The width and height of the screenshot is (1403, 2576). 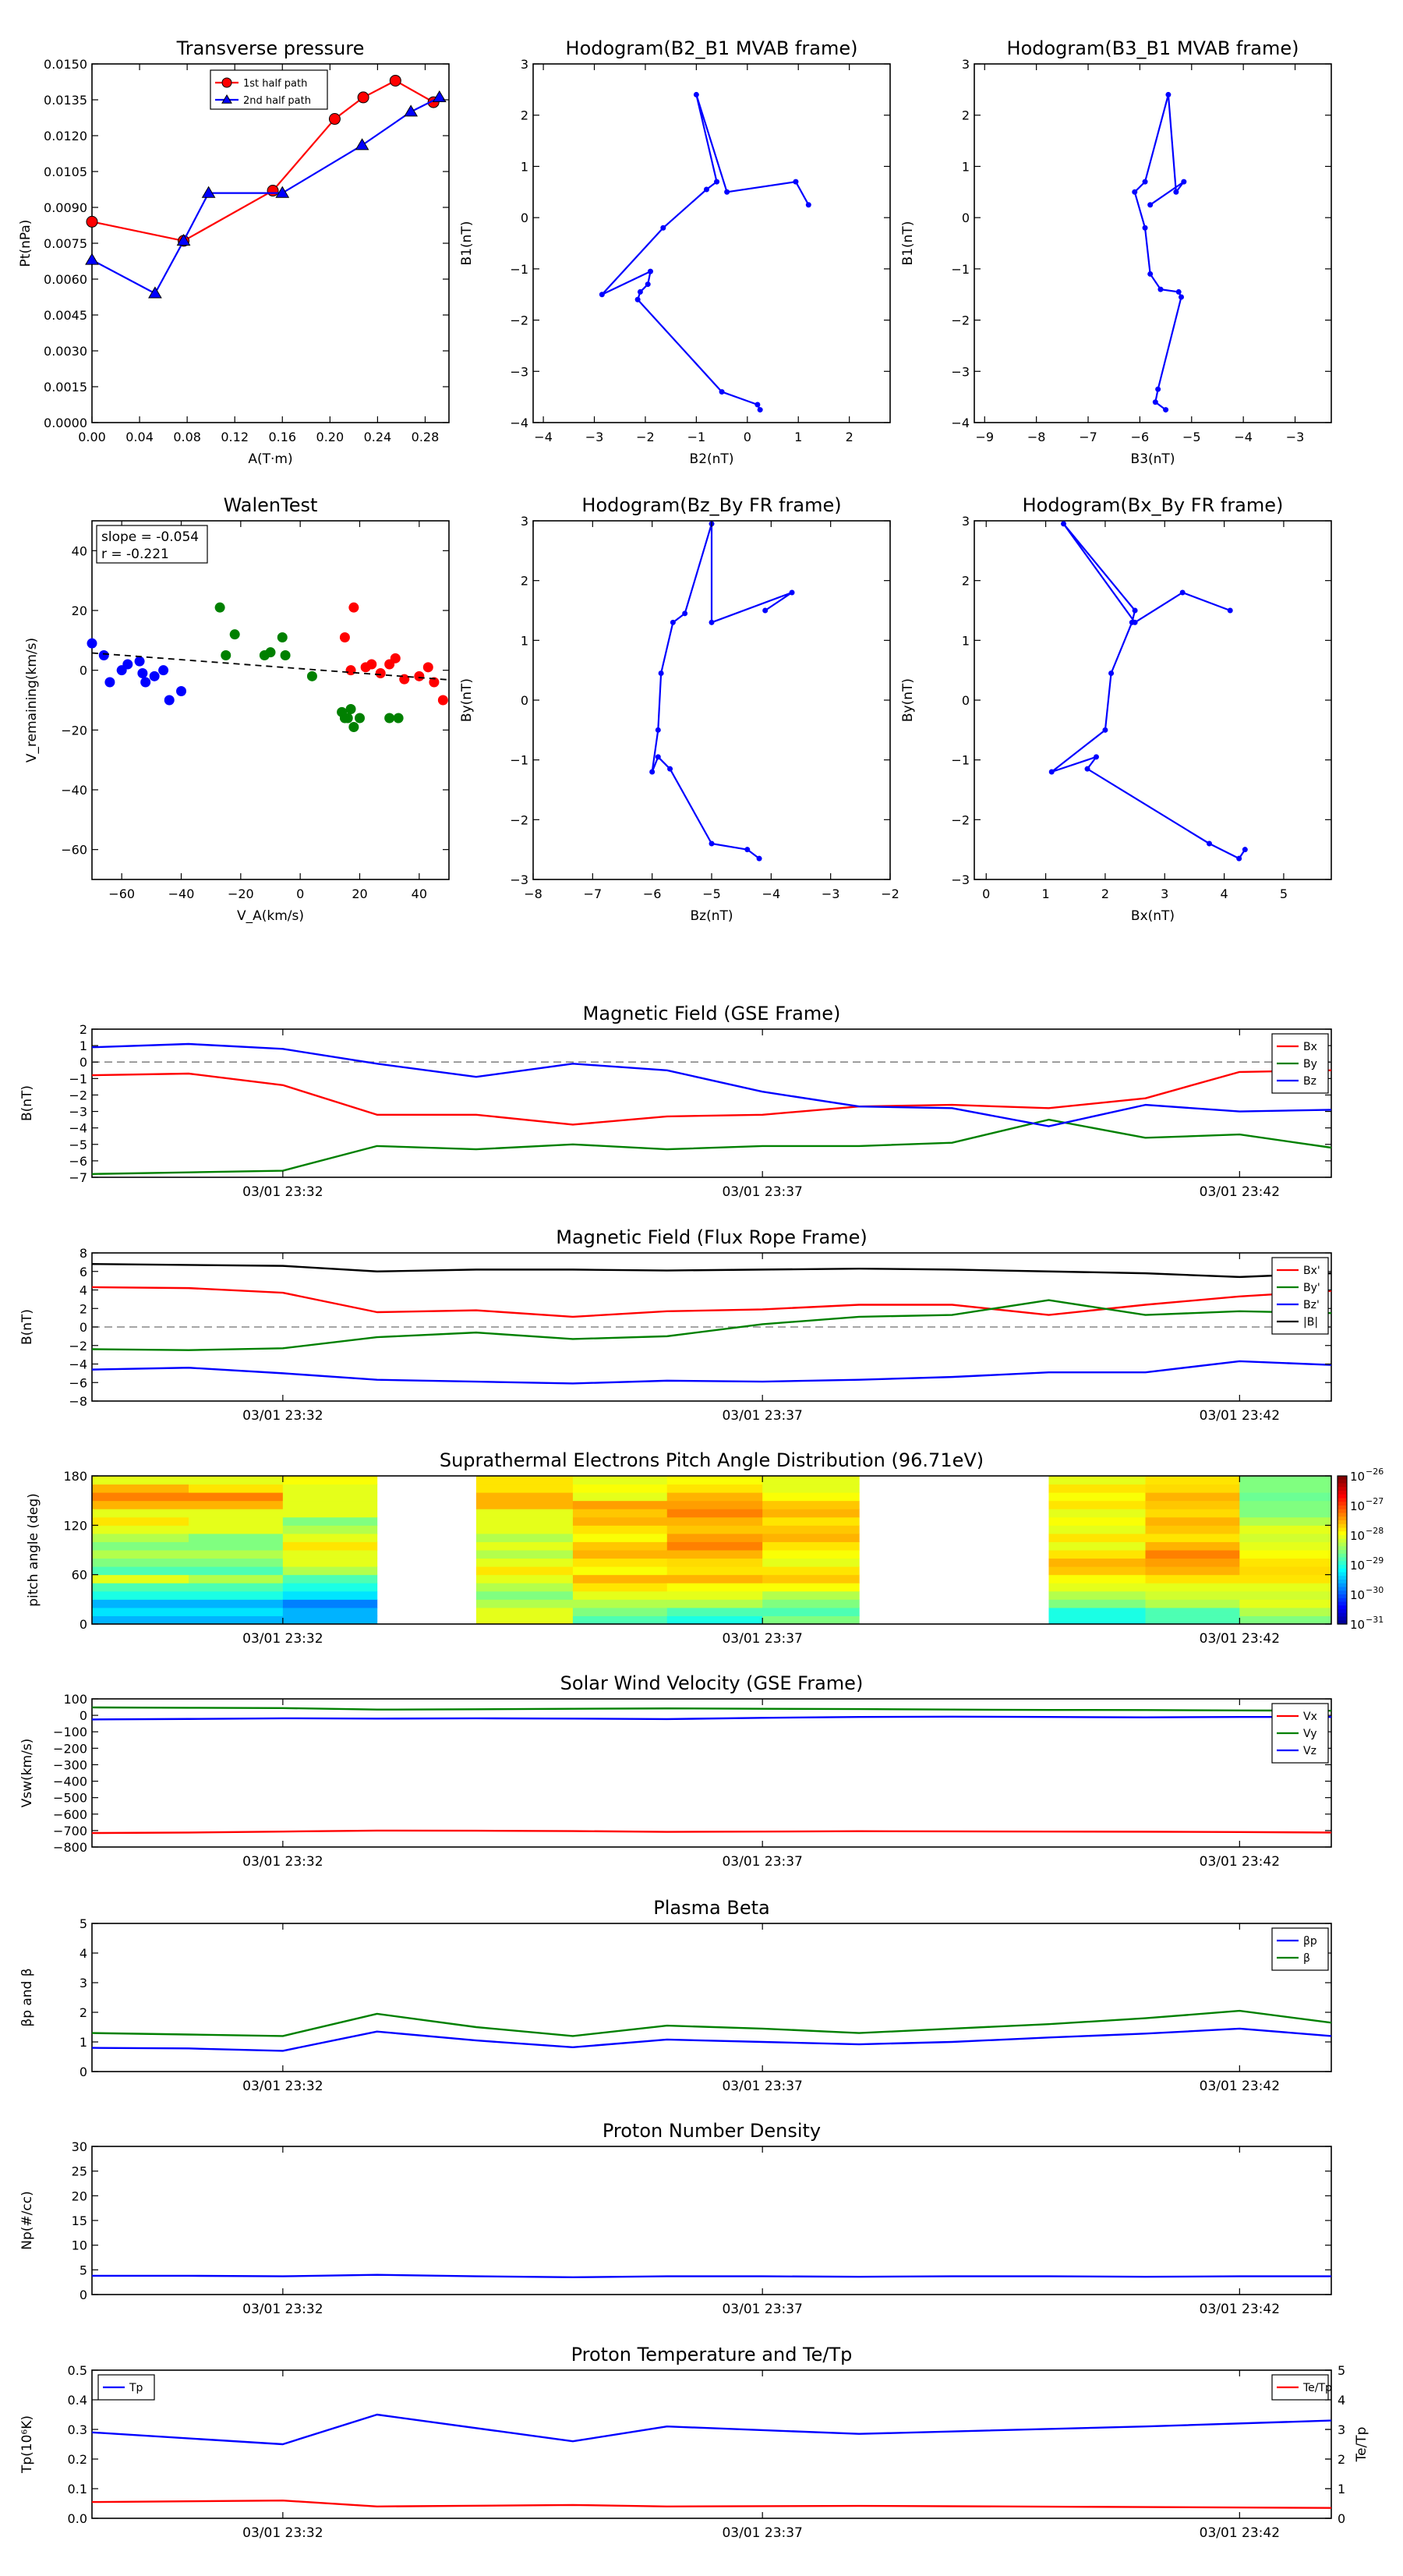 I want to click on y-tick-label: 4, so click(x=83, y=1290).